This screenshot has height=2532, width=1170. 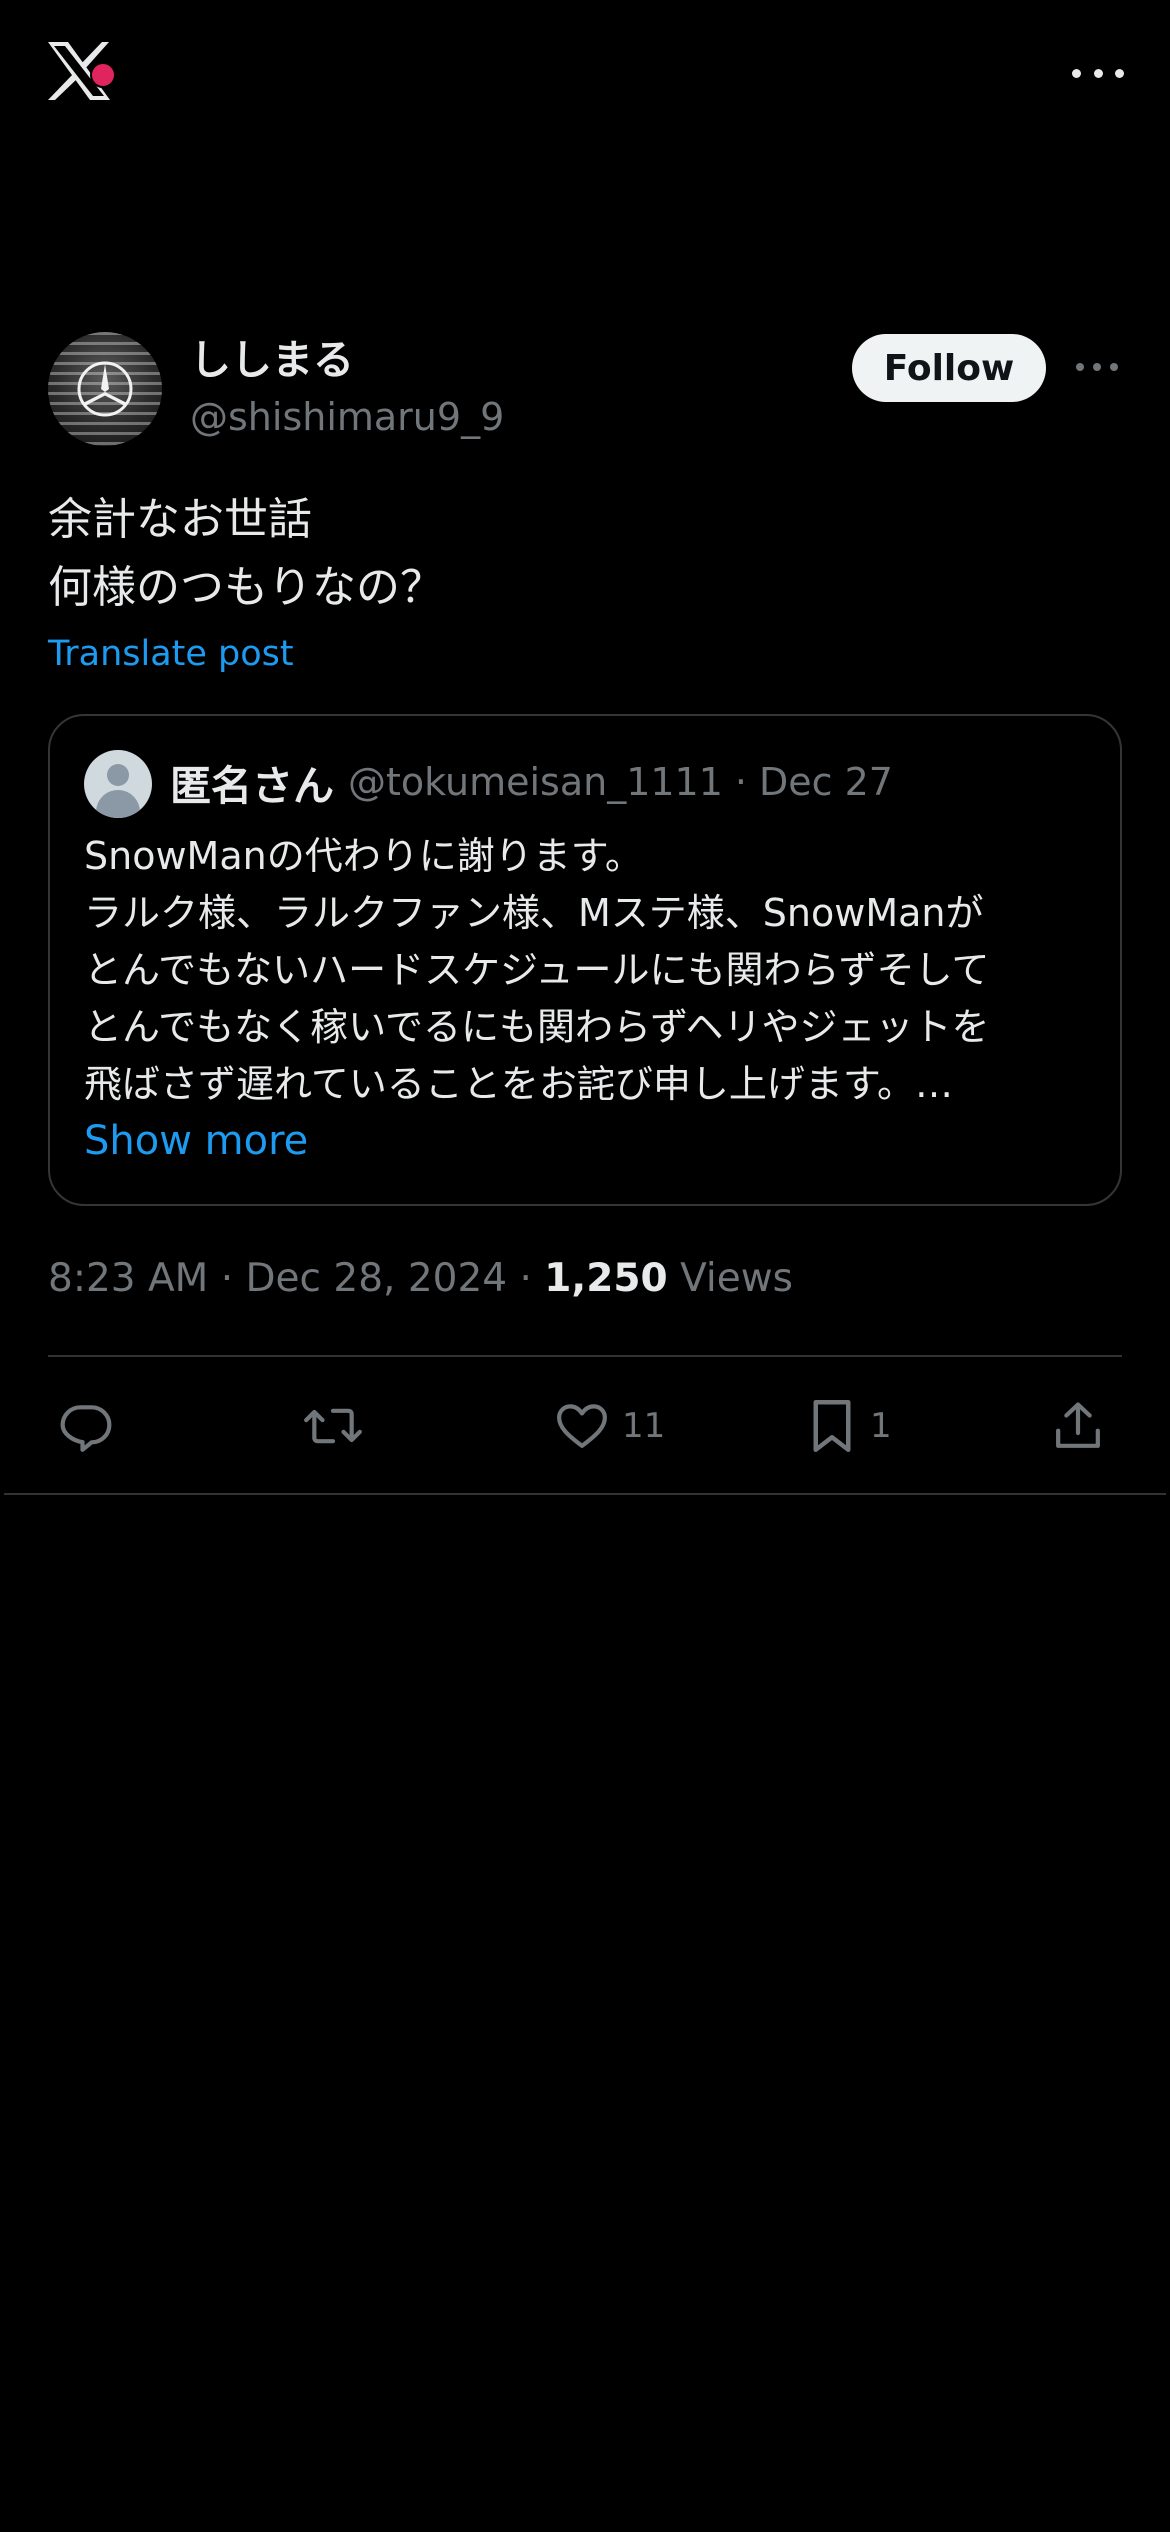 I want to click on post-time: 8:23 AM, so click(x=128, y=1278).